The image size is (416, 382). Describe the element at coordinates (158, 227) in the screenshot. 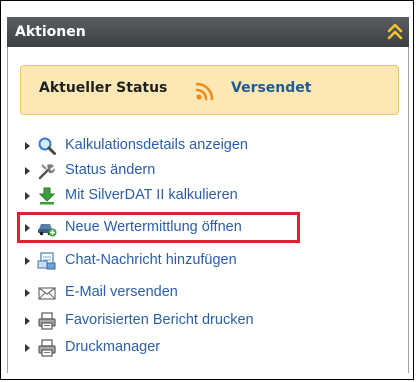

I see `highlight-annotation-box` at that location.